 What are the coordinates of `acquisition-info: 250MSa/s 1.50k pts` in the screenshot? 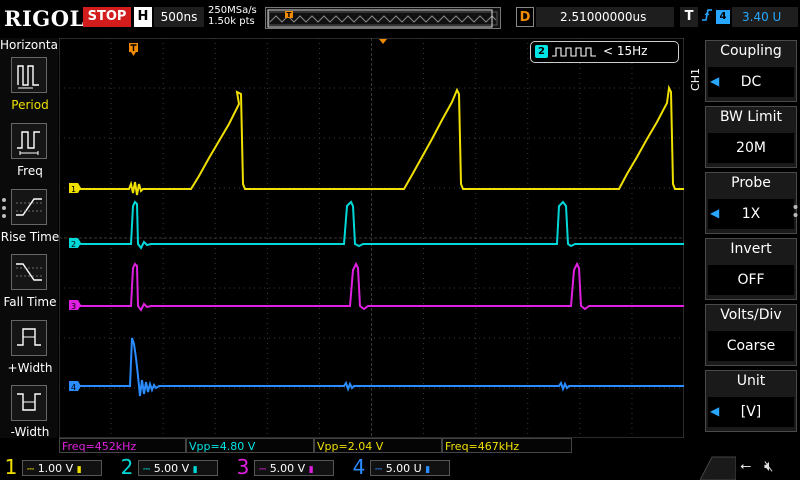 It's located at (232, 16).